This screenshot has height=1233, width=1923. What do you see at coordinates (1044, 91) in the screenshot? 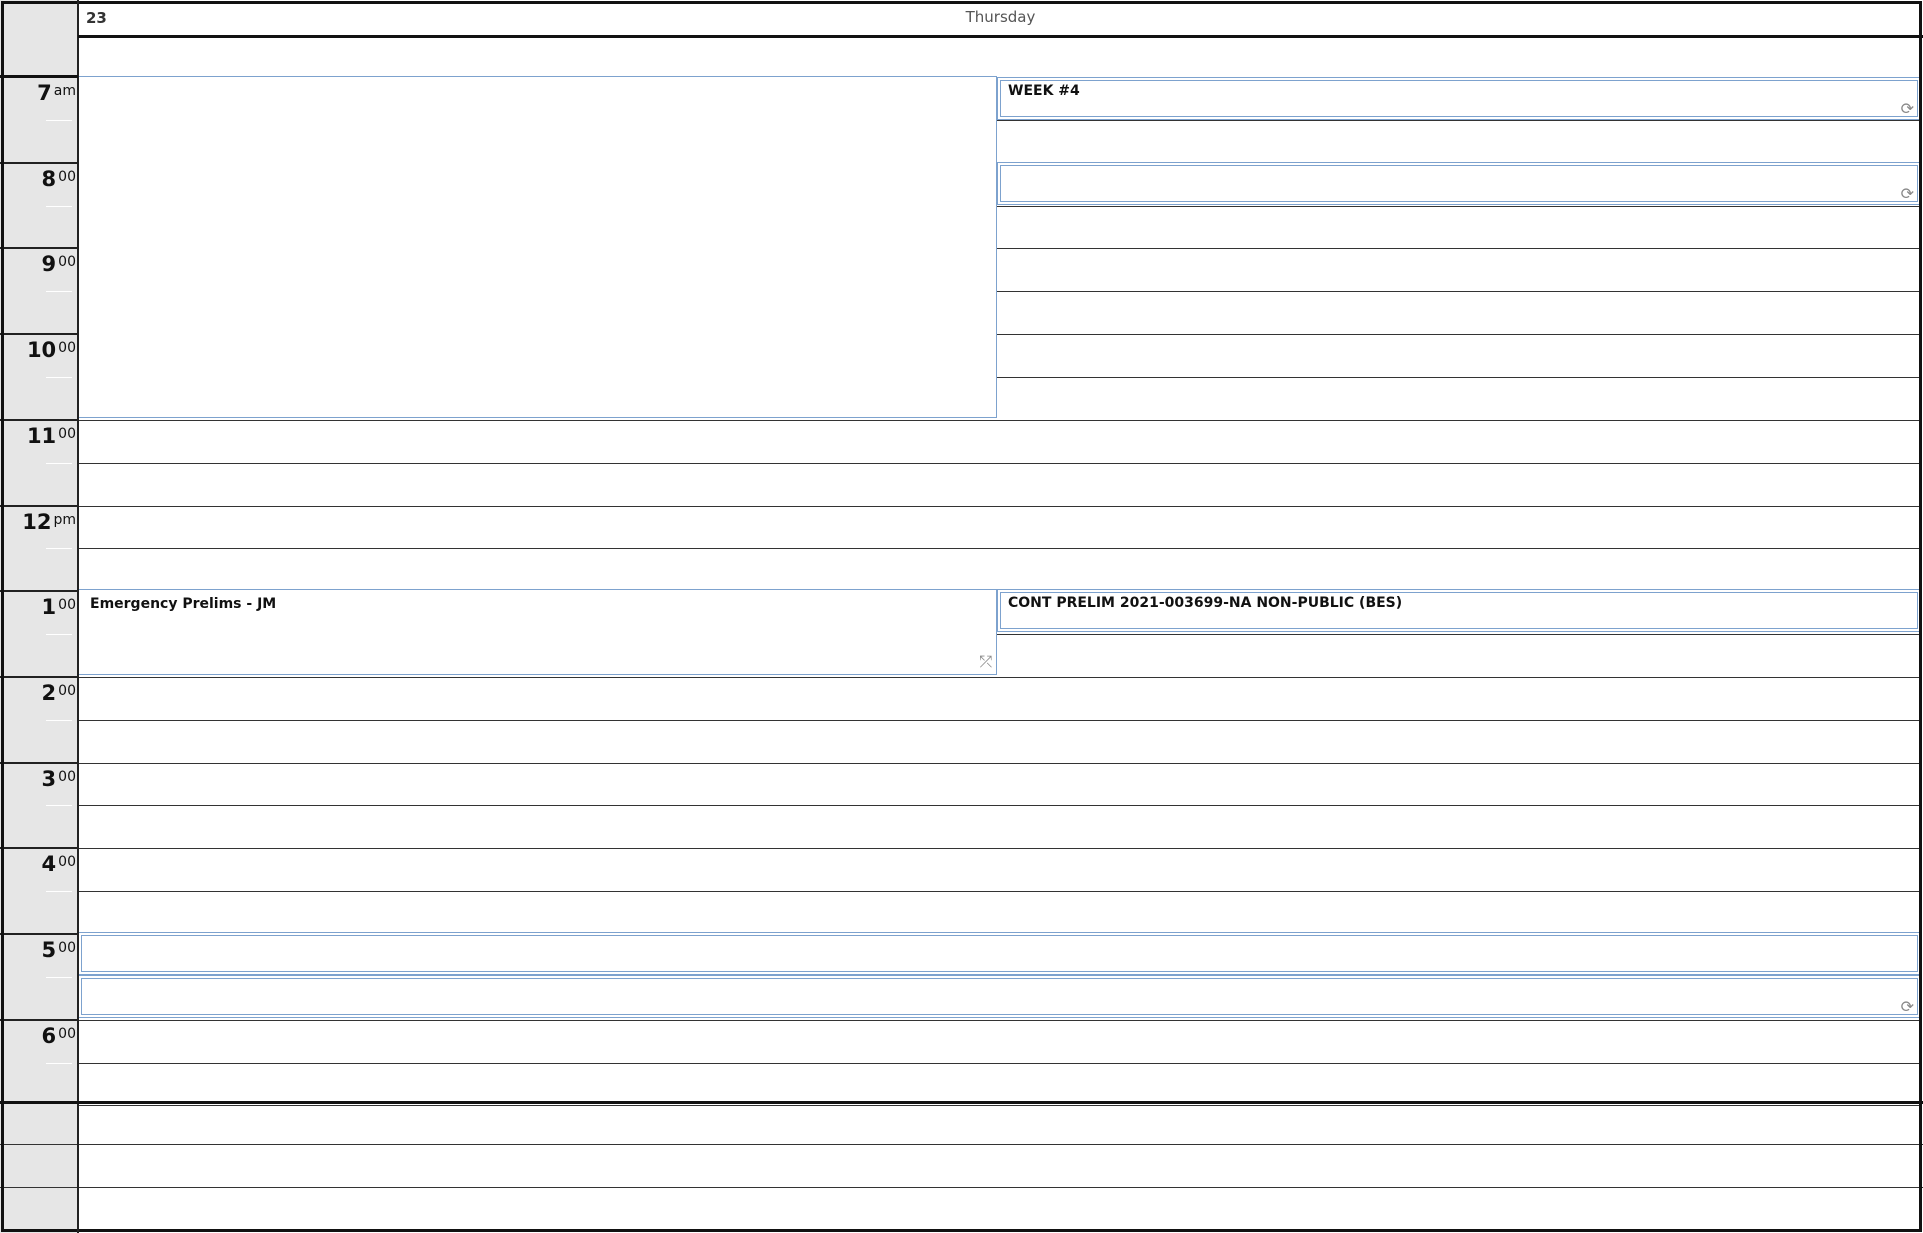
I see `event-title: WEEK #4` at bounding box center [1044, 91].